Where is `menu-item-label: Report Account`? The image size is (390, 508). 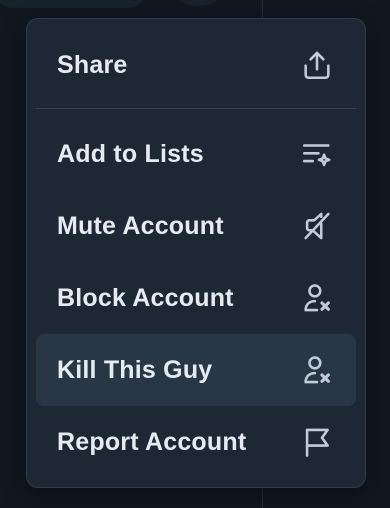 menu-item-label: Report Account is located at coordinates (152, 441).